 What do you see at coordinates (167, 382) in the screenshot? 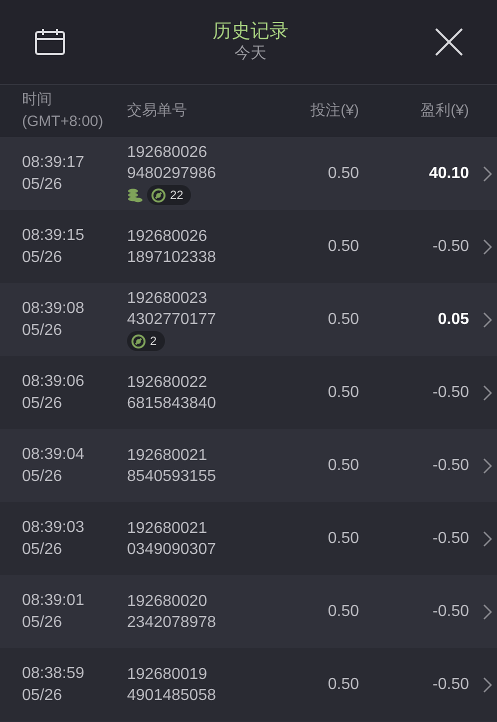
I see `transaction-id: 192680022` at bounding box center [167, 382].